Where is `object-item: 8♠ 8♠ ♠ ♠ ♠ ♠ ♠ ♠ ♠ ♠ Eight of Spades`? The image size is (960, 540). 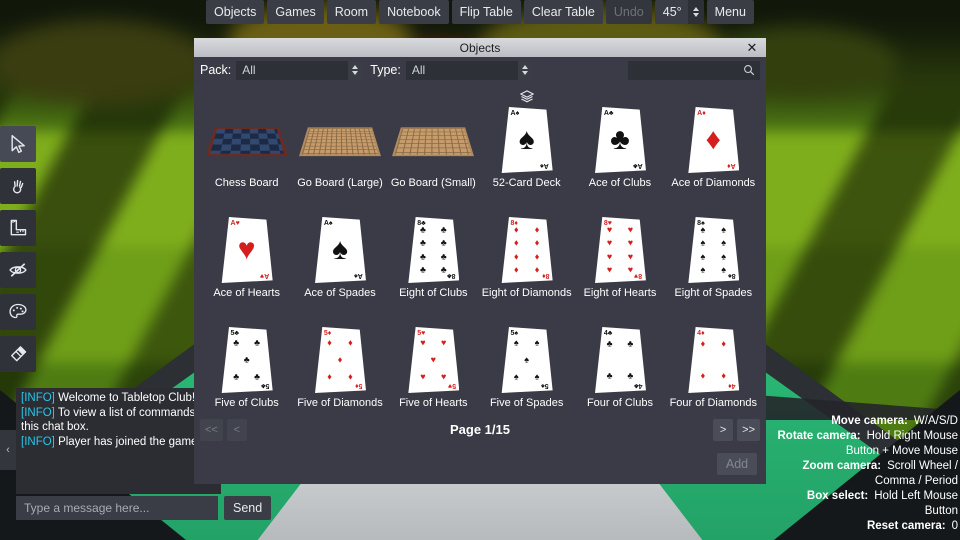
object-item: 8♠ 8♠ ♠ ♠ ♠ ♠ ♠ ♠ ♠ ♠ Eight of Spades is located at coordinates (713, 252).